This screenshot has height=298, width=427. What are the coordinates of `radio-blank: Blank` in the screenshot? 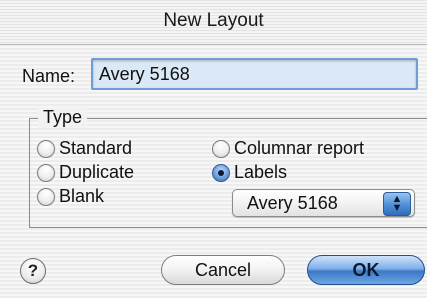 It's located at (70, 196).